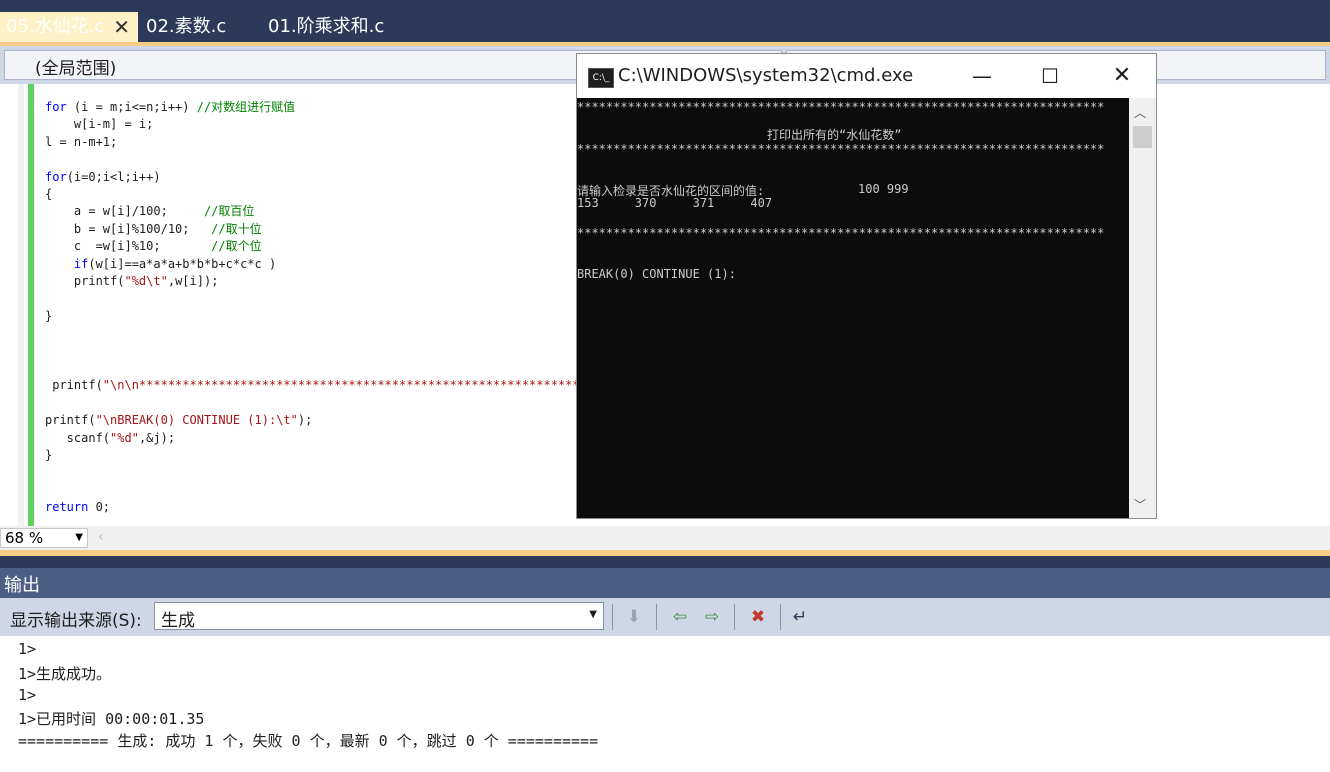 This screenshot has width=1330, height=772. What do you see at coordinates (229, 211) in the screenshot?
I see `code-comment: //取百位` at bounding box center [229, 211].